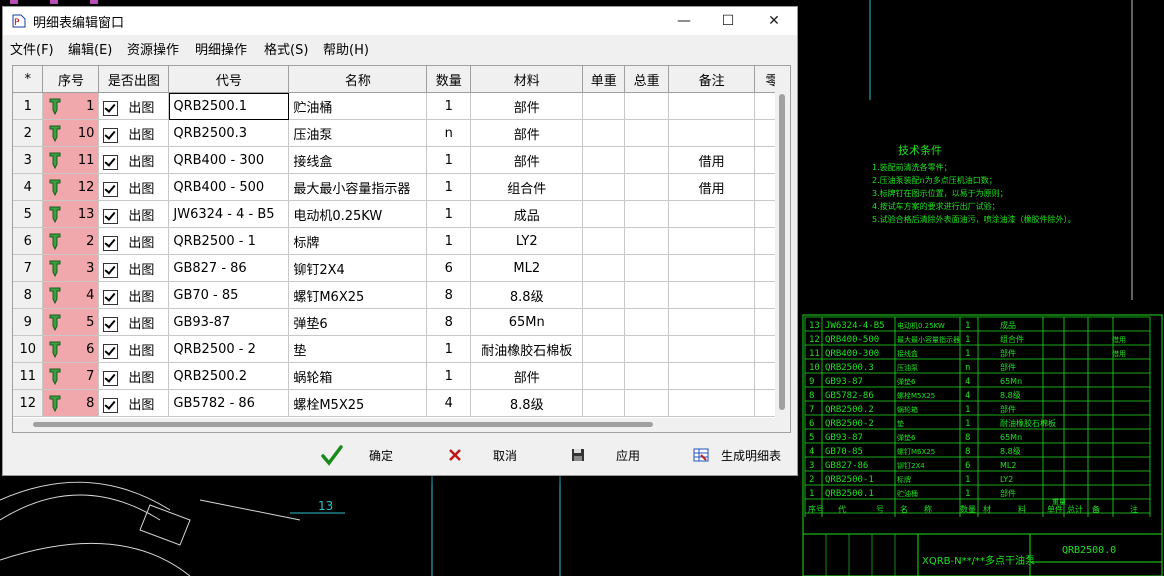  What do you see at coordinates (32, 48) in the screenshot?
I see `menu-file: 文件(F)` at bounding box center [32, 48].